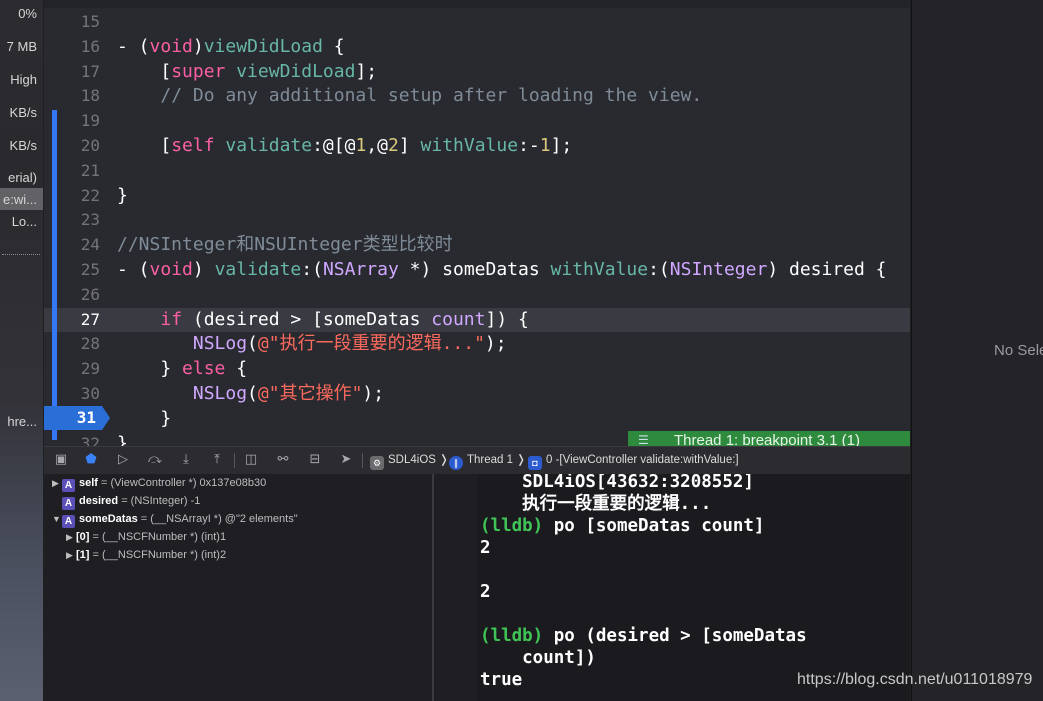 This screenshot has width=1043, height=701. I want to click on code-text: NSLog(@"执行一段重要的逻辑...");, so click(312, 344).